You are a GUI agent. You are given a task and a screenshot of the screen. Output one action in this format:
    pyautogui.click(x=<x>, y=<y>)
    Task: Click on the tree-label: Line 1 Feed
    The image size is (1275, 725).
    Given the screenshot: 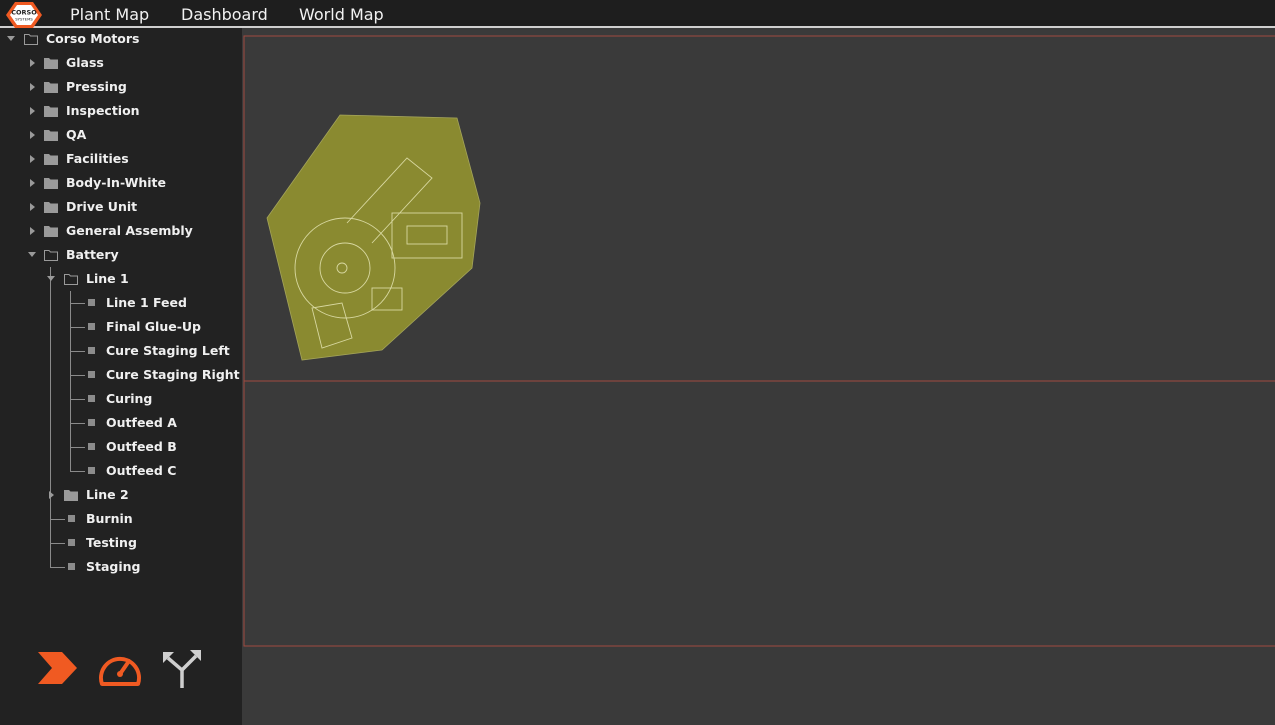 What is the action you would take?
    pyautogui.click(x=146, y=302)
    